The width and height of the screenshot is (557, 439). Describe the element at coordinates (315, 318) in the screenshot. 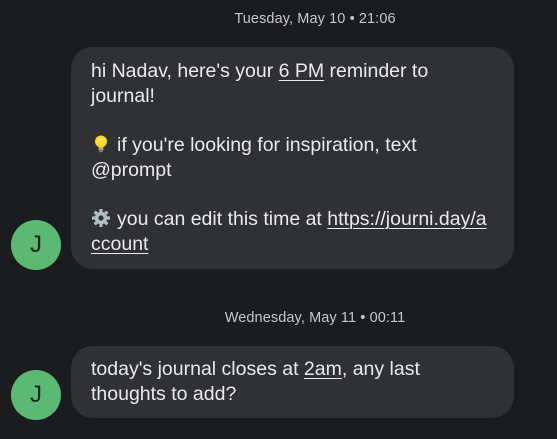

I see `message-timestamp: Wednesday, May 11 • 00:11` at that location.